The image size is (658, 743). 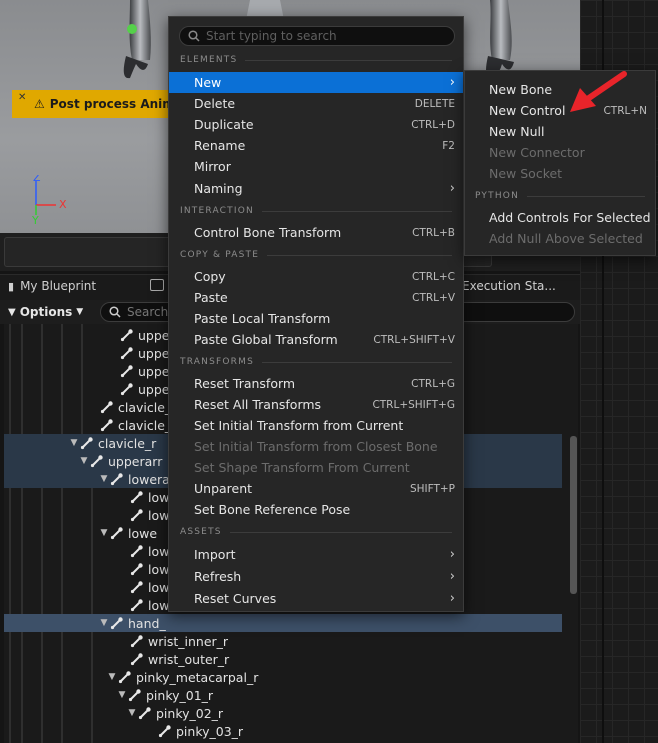 I want to click on tree-row: ▼ pinky_02_r, so click(x=283, y=713).